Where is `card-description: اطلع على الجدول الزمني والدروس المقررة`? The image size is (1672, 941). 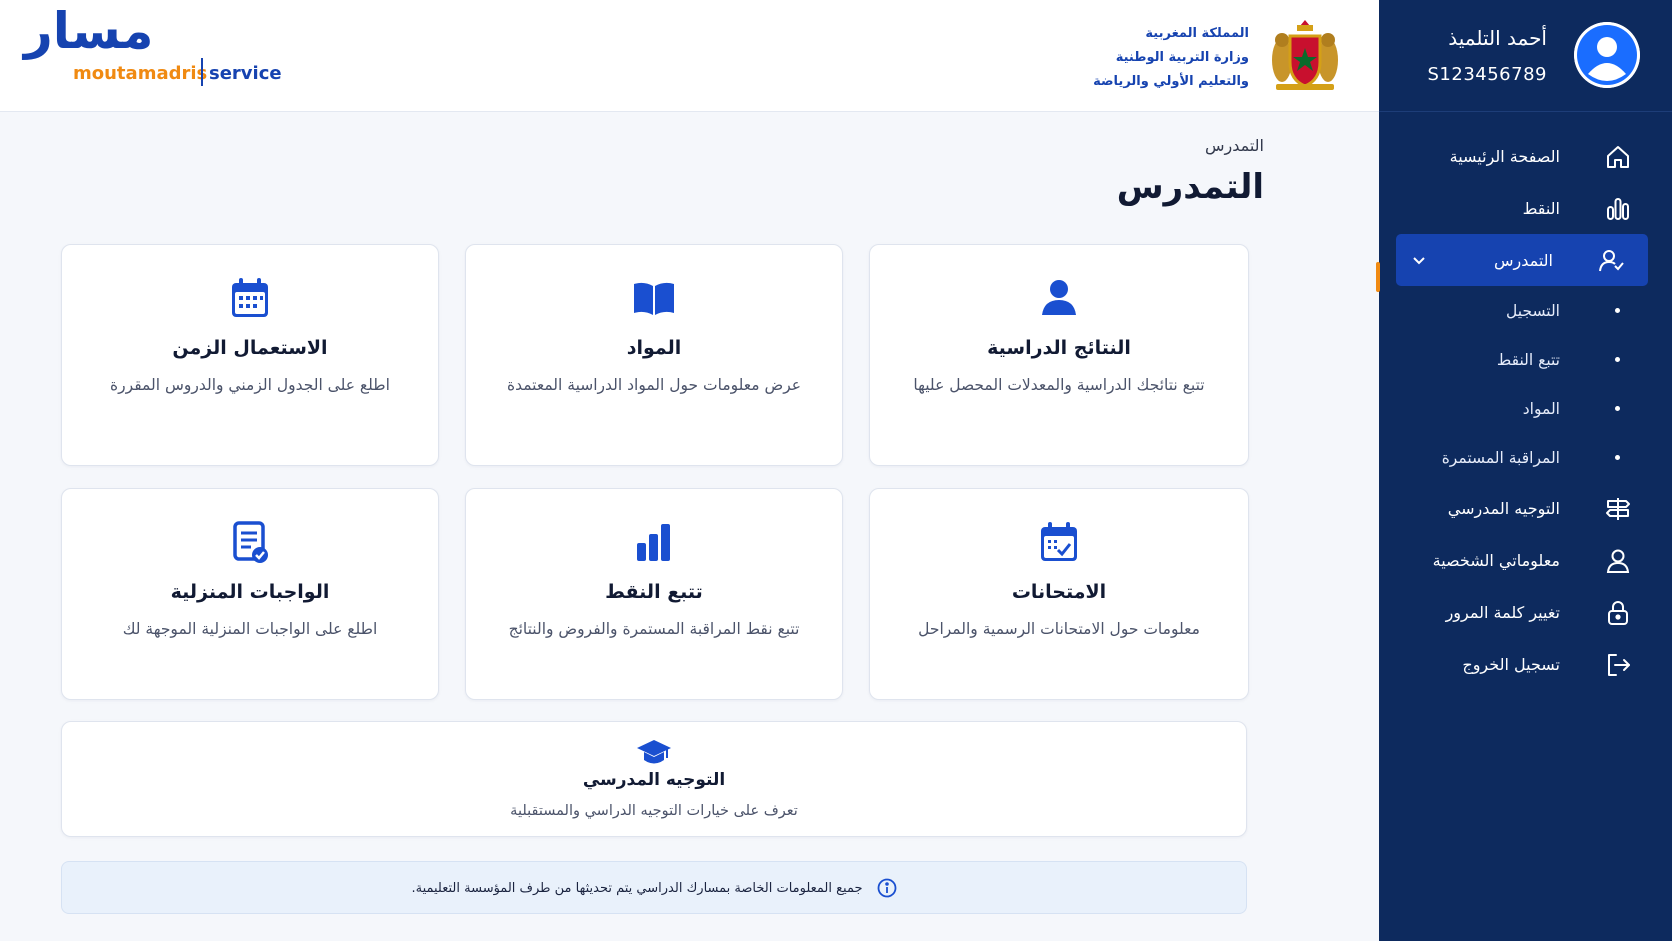
card-description: اطلع على الجدول الزمني والدروس المقررة is located at coordinates (250, 385).